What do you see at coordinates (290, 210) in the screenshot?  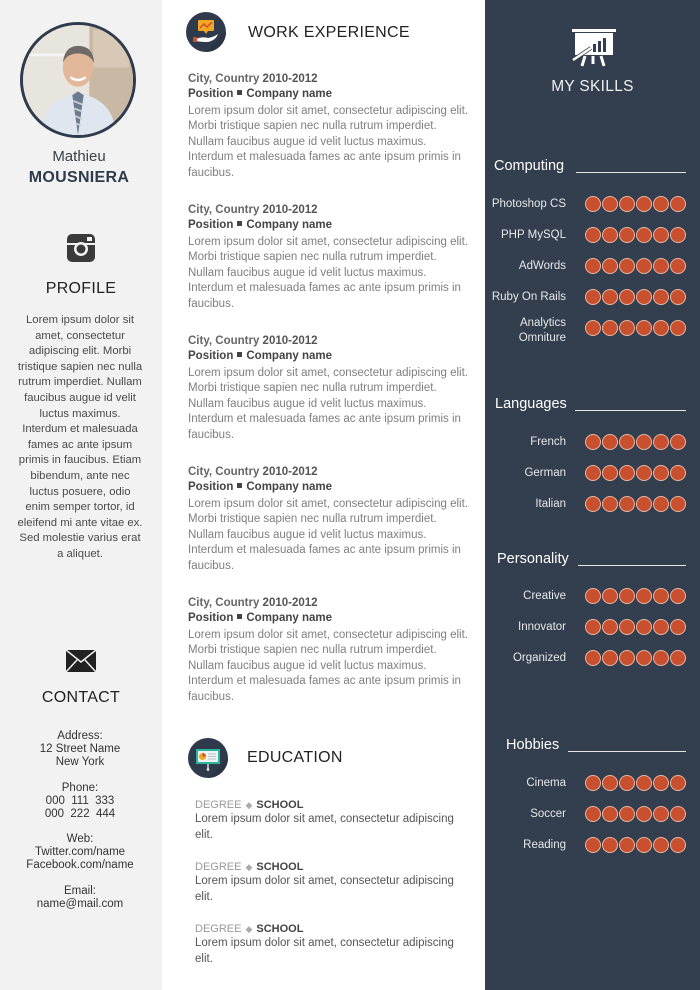 I see `job-years: 2010-2012` at bounding box center [290, 210].